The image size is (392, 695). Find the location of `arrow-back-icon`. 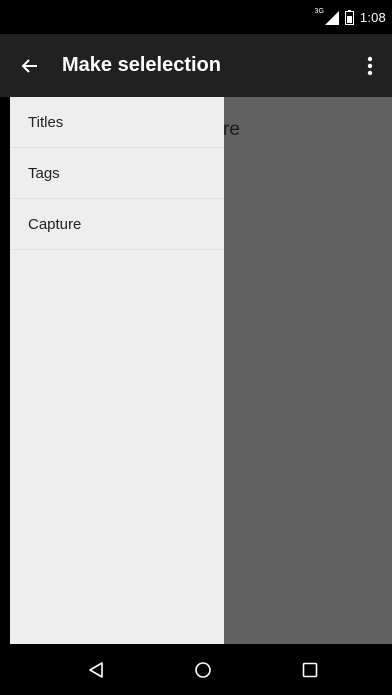

arrow-back-icon is located at coordinates (29, 65).